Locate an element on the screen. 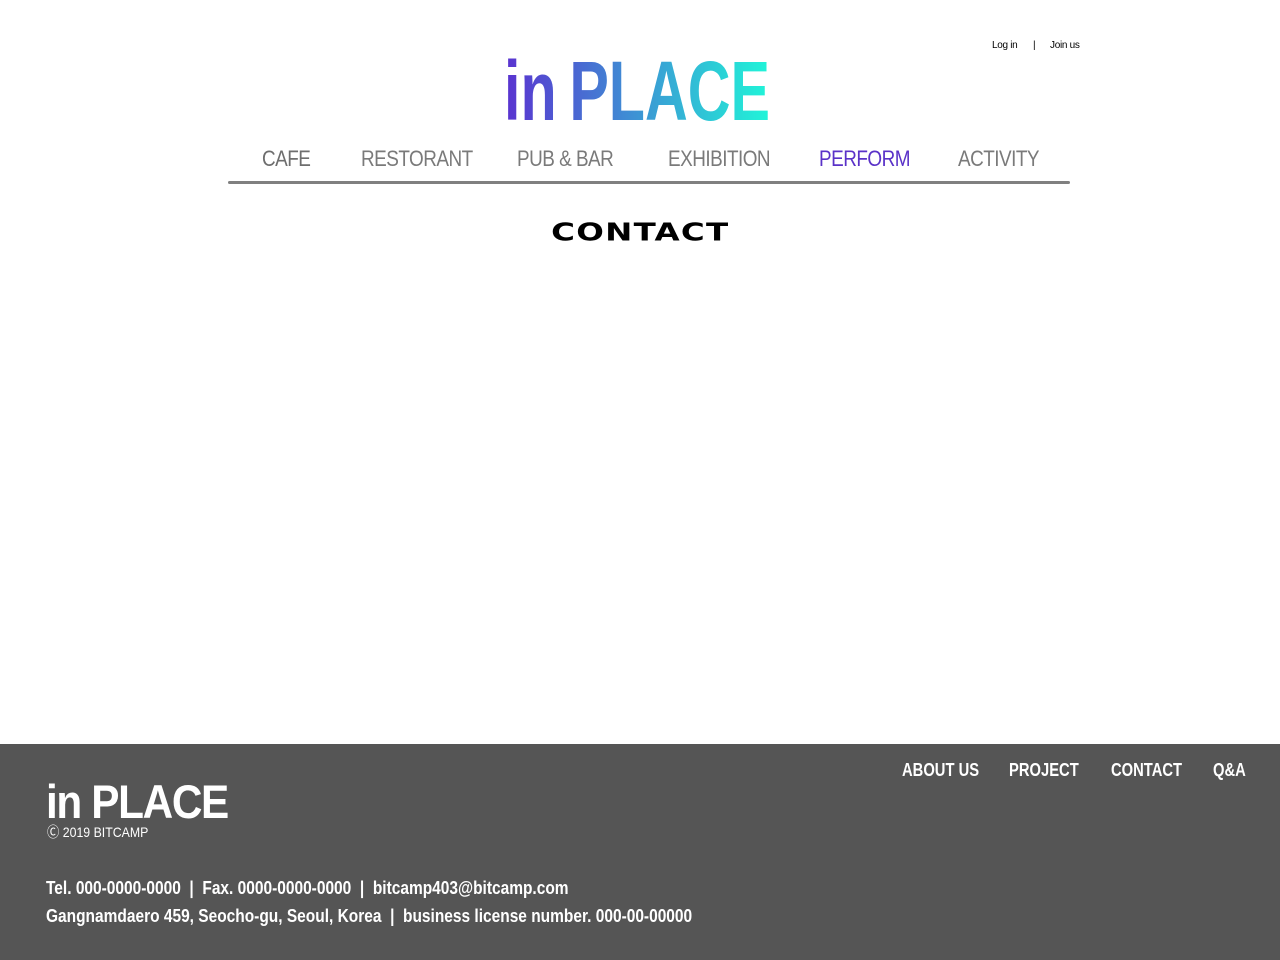 This screenshot has height=960, width=1280. footer-tel: Tel. 000-0000-0000 is located at coordinates (113, 888).